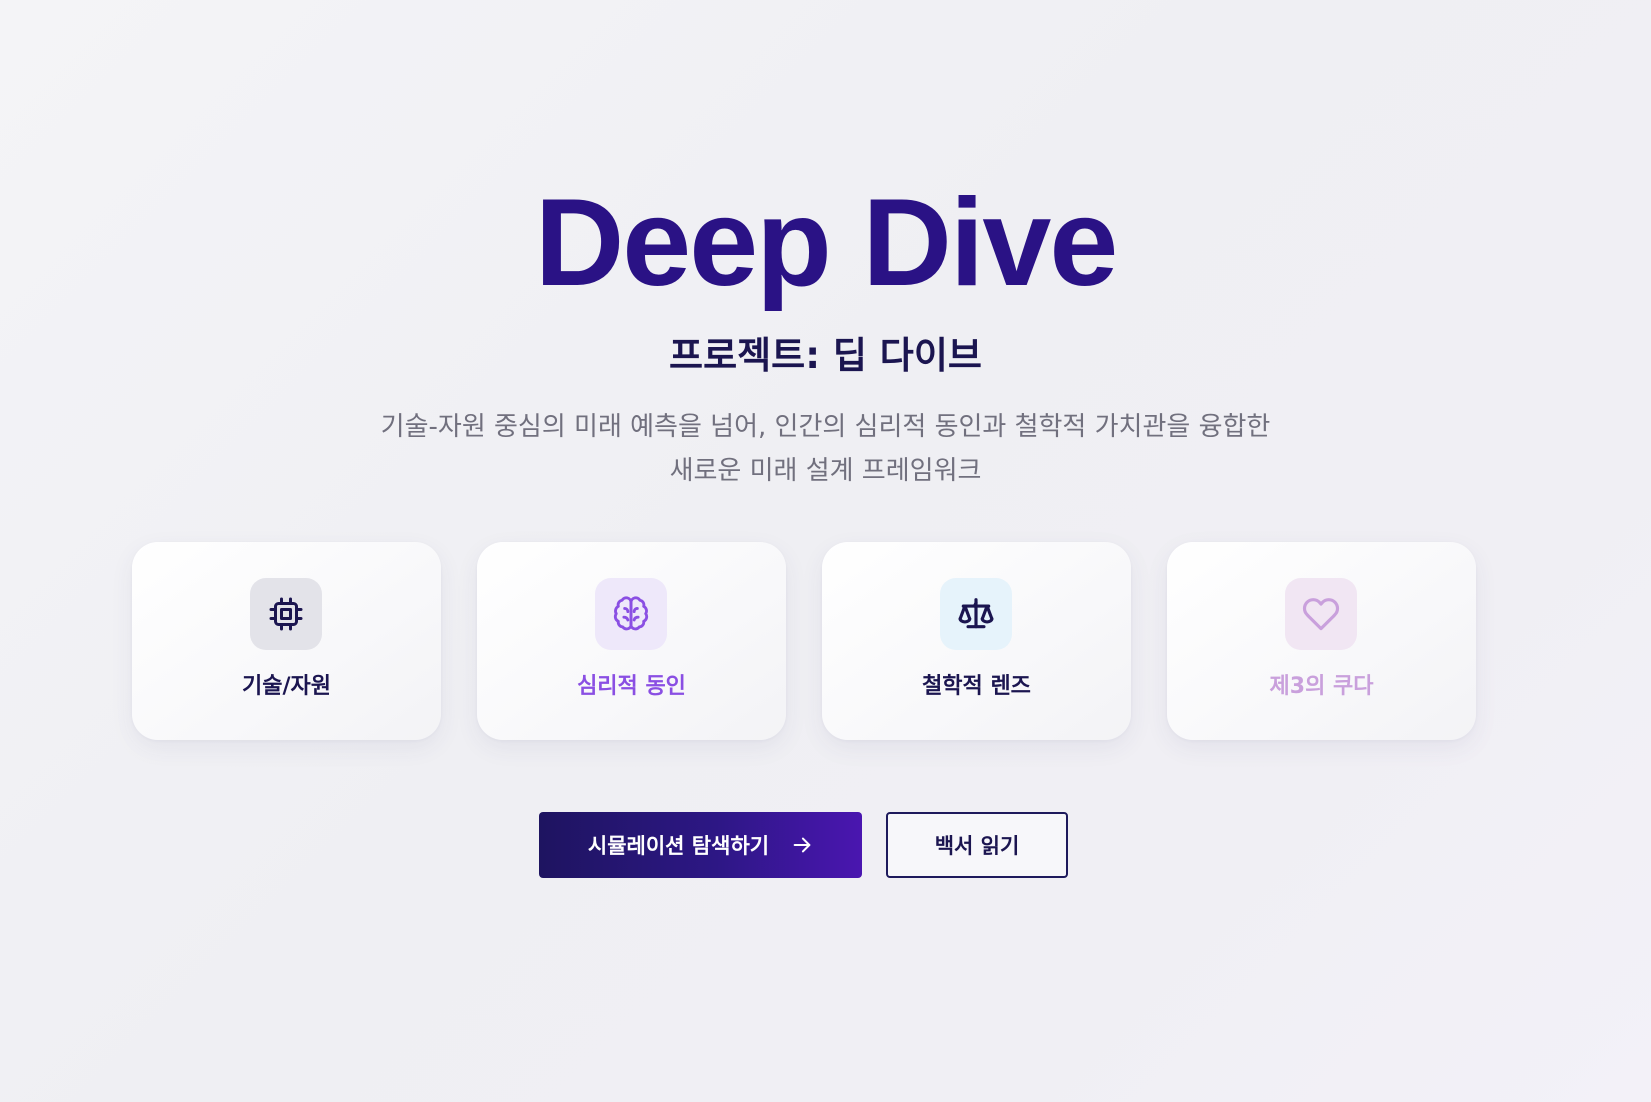 This screenshot has height=1102, width=1651. I want to click on page-subtitle: 프로젝트: 딥 다이브, so click(825, 355).